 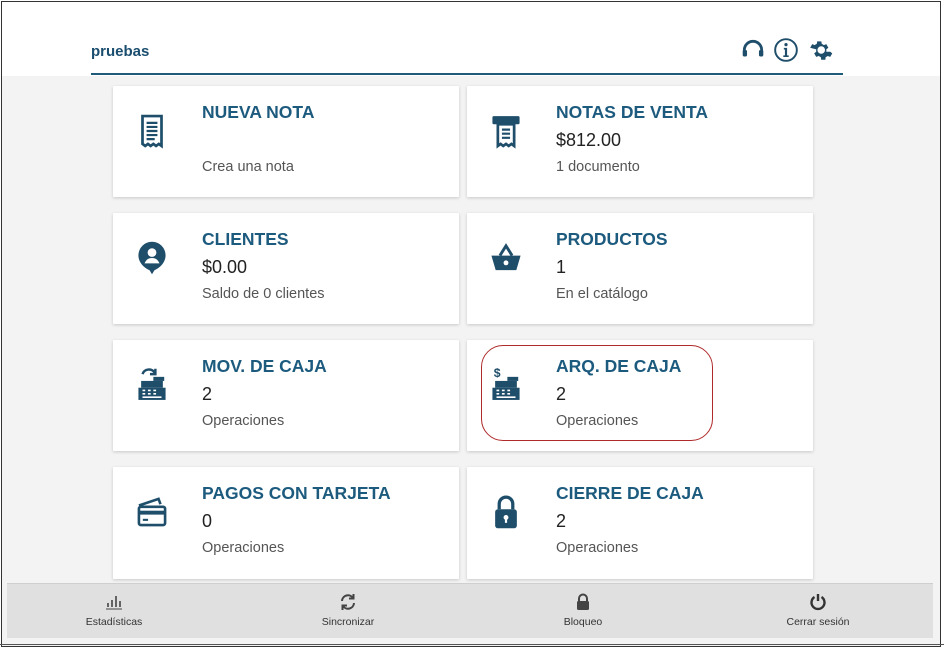 I want to click on card-subtitle: En el catálogo, so click(x=602, y=294).